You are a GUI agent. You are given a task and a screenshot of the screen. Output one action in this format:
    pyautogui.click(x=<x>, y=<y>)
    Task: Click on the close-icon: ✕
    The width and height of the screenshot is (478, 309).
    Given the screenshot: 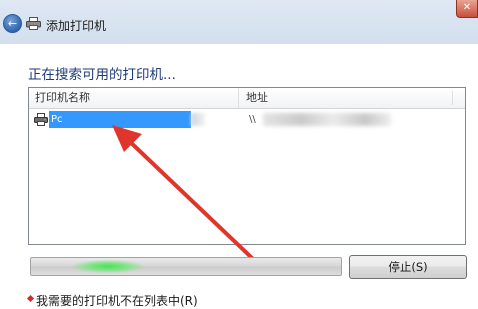 What is the action you would take?
    pyautogui.click(x=467, y=7)
    